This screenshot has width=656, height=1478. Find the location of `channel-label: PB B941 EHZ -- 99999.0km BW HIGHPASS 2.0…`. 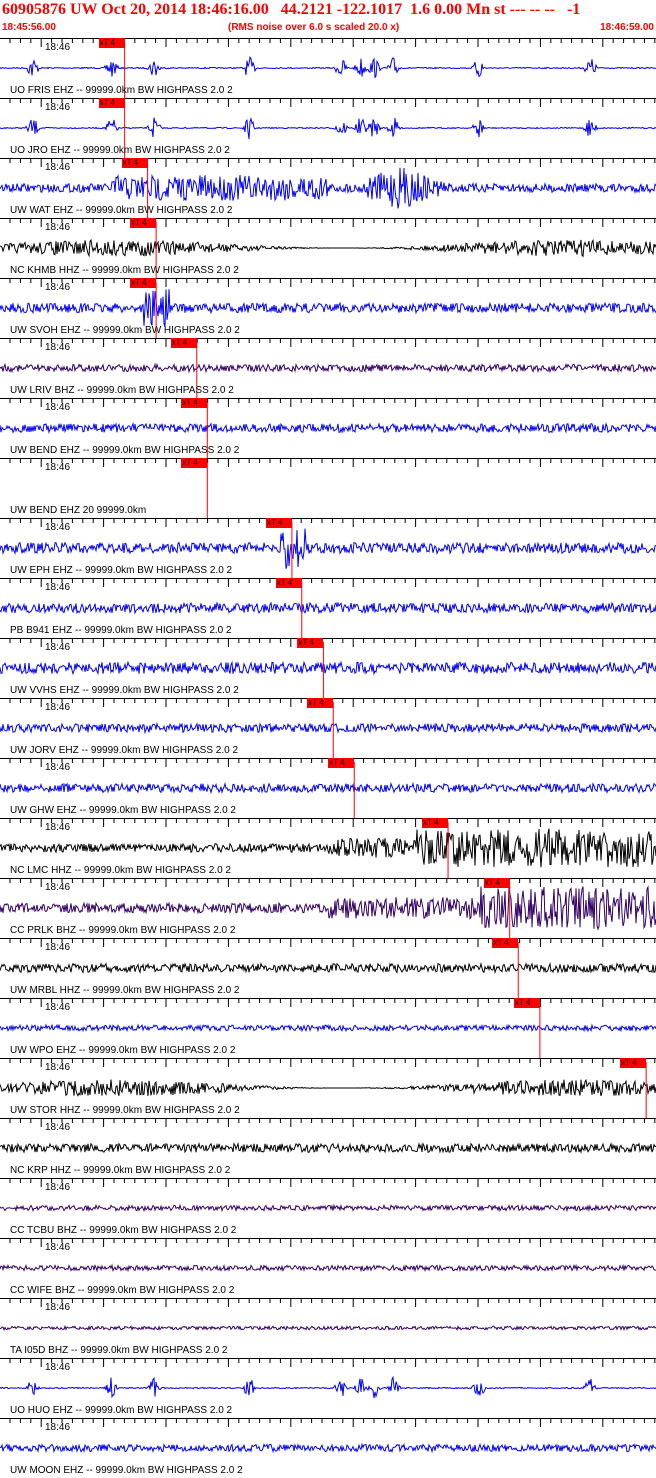

channel-label: PB B941 EHZ -- 99999.0km BW HIGHPASS 2.0… is located at coordinates (121, 630).